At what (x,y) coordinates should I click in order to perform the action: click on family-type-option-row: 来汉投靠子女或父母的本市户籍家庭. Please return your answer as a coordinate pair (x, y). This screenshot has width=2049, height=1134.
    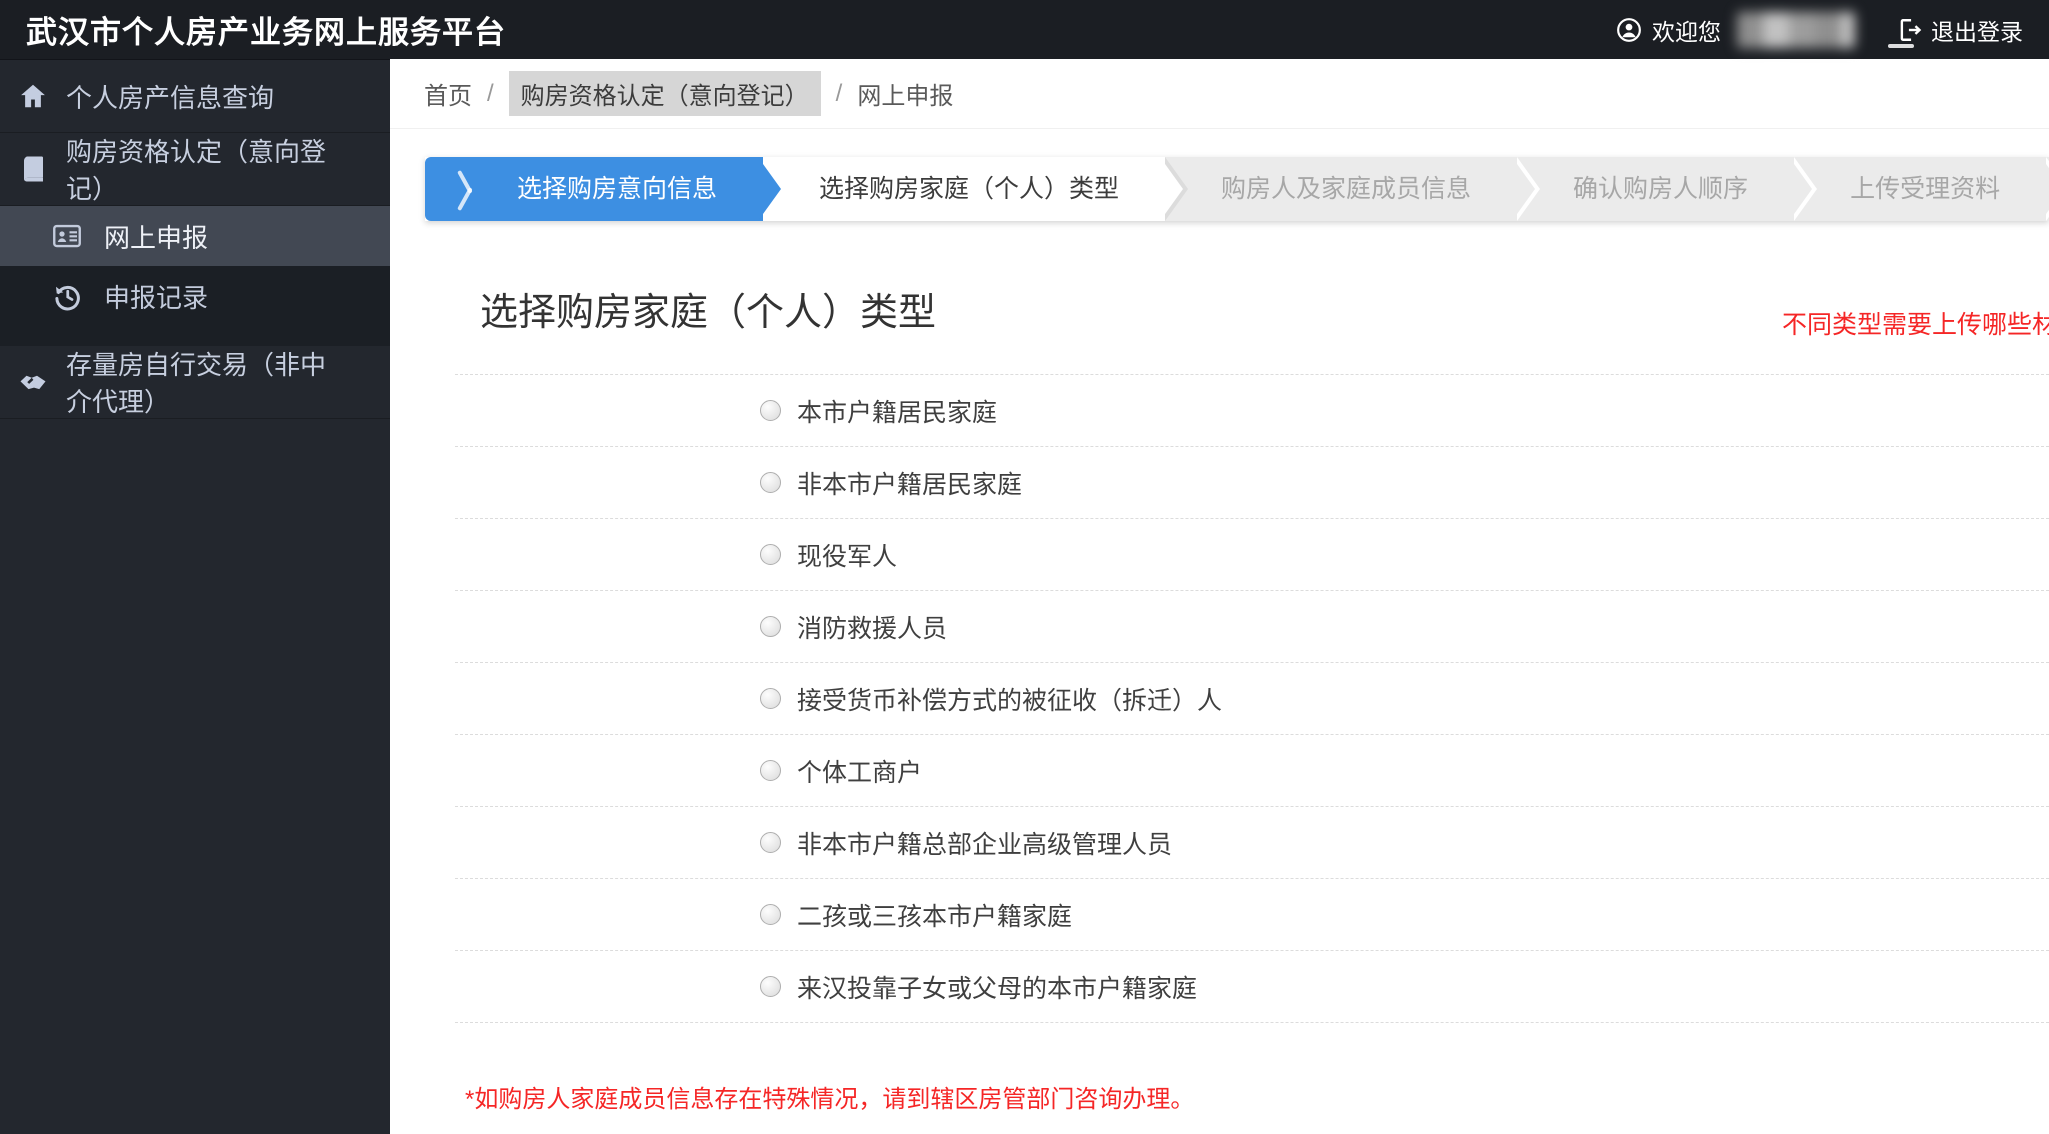
    Looking at the image, I should click on (1252, 987).